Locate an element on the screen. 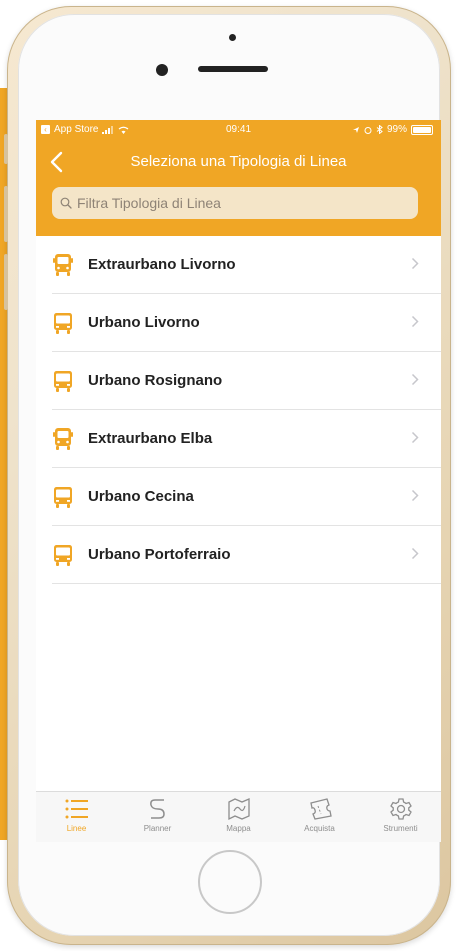 The image size is (459, 951). tab-mappa: Mappa is located at coordinates (238, 817).